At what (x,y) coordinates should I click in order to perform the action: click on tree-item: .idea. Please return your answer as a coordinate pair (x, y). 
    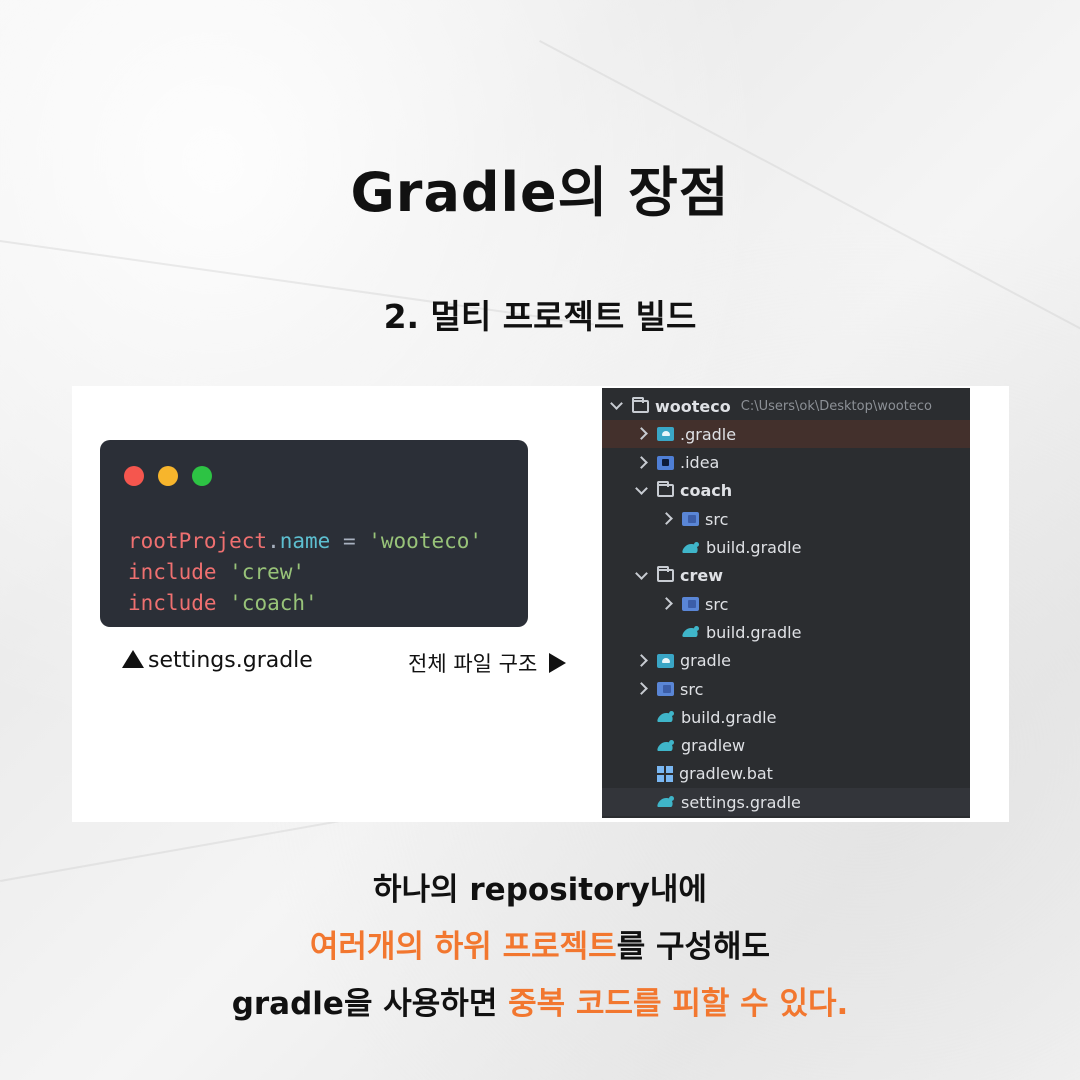
    Looking at the image, I should click on (786, 463).